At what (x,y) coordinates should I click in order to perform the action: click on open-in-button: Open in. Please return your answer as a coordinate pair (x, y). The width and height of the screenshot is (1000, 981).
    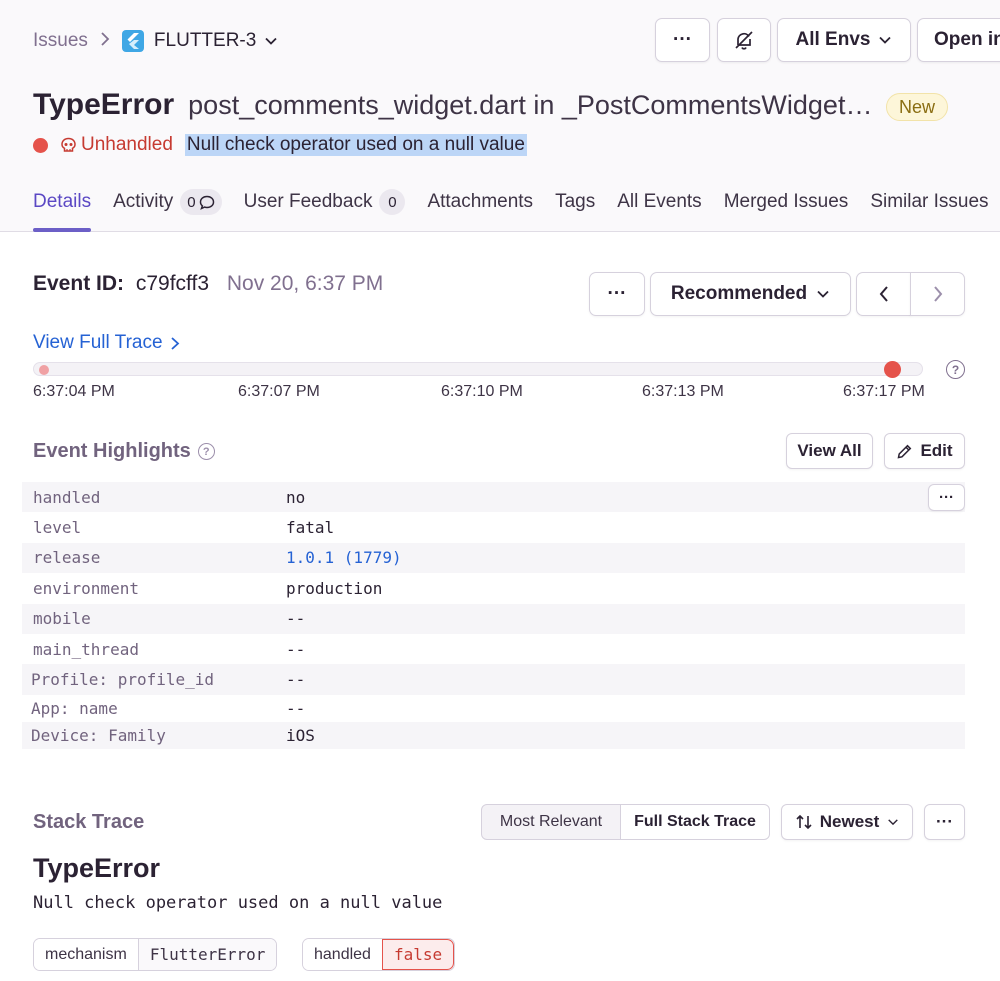
    Looking at the image, I should click on (958, 40).